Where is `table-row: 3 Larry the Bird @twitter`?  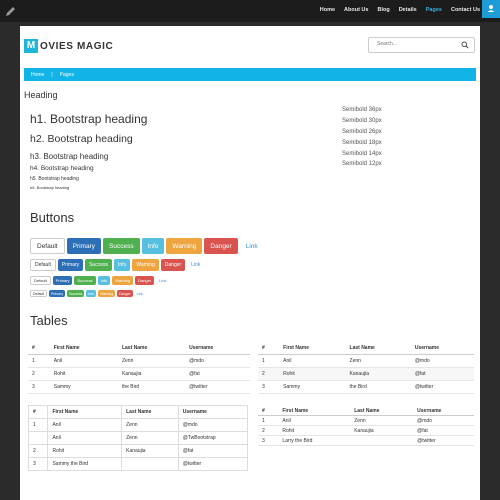
table-row: 3 Larry the Bird @twitter is located at coordinates (366, 440).